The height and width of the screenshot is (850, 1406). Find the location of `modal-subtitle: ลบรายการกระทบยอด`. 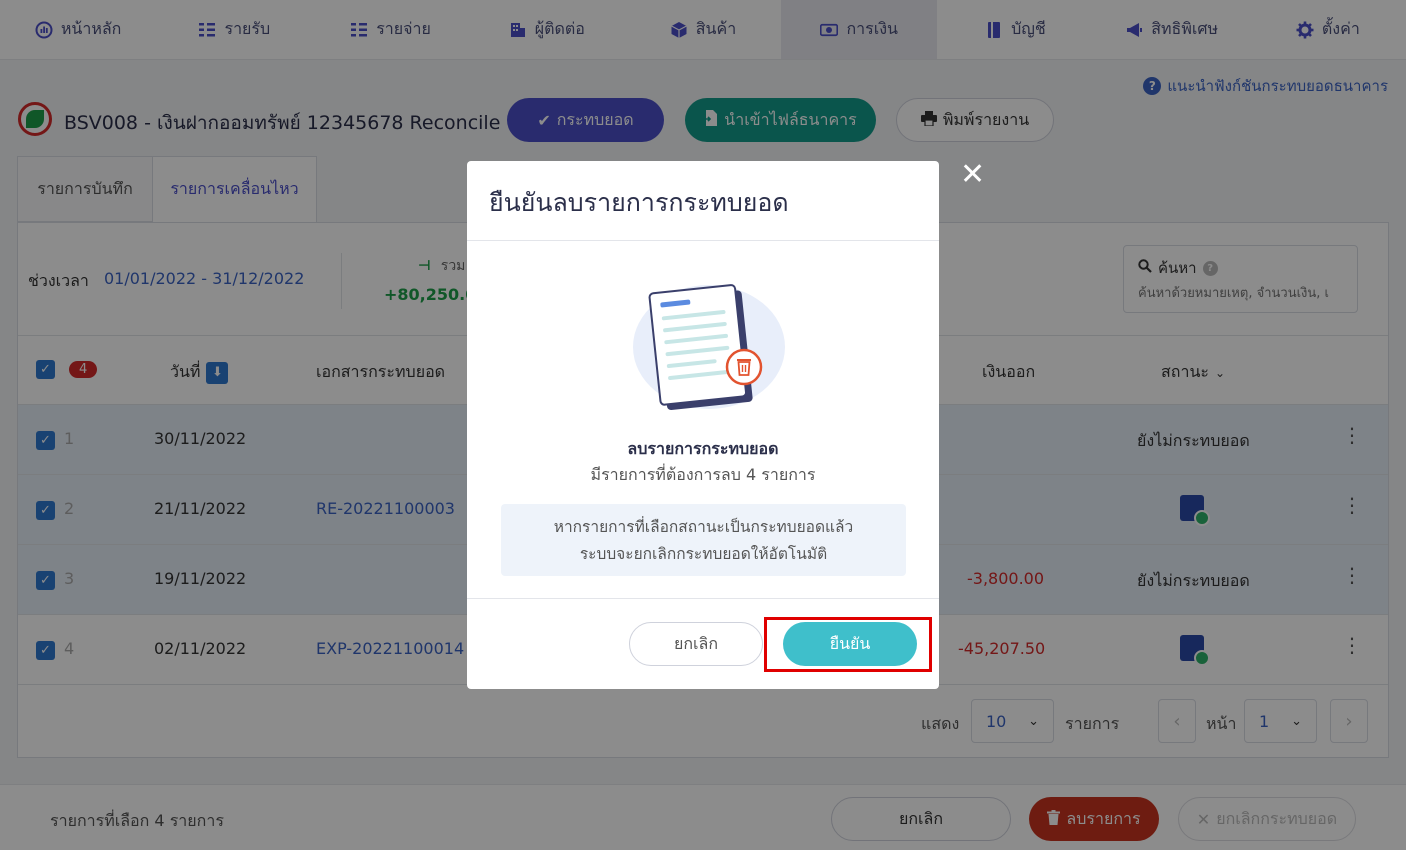

modal-subtitle: ลบรายการกระทบยอด is located at coordinates (703, 448).